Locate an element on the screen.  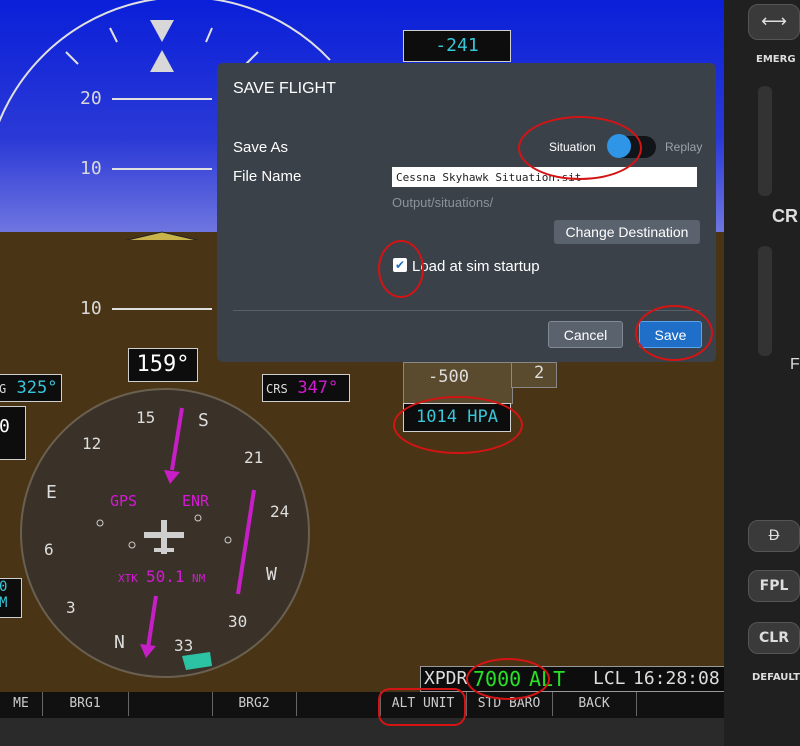
emerg-label: EMERG is located at coordinates (776, 59).